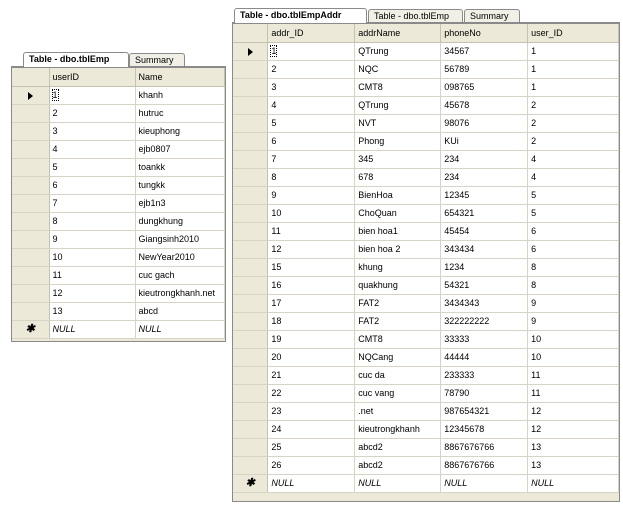 The height and width of the screenshot is (505, 623). I want to click on table-cell: BienHoa, so click(398, 195).